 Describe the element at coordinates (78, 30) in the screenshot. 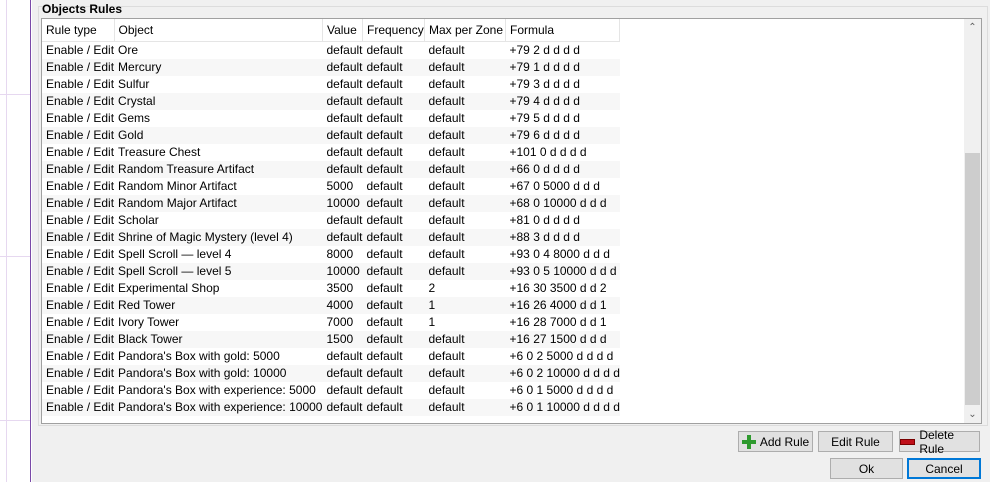

I see `column-header-rule-type: Rule type` at that location.